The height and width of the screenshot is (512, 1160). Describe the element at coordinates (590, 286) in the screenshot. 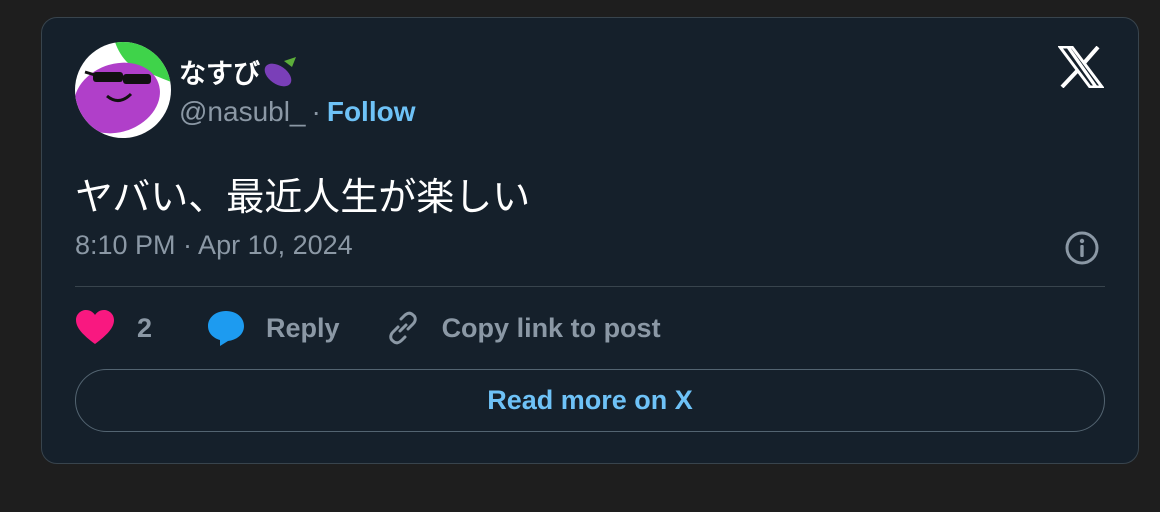

I see `divider` at that location.